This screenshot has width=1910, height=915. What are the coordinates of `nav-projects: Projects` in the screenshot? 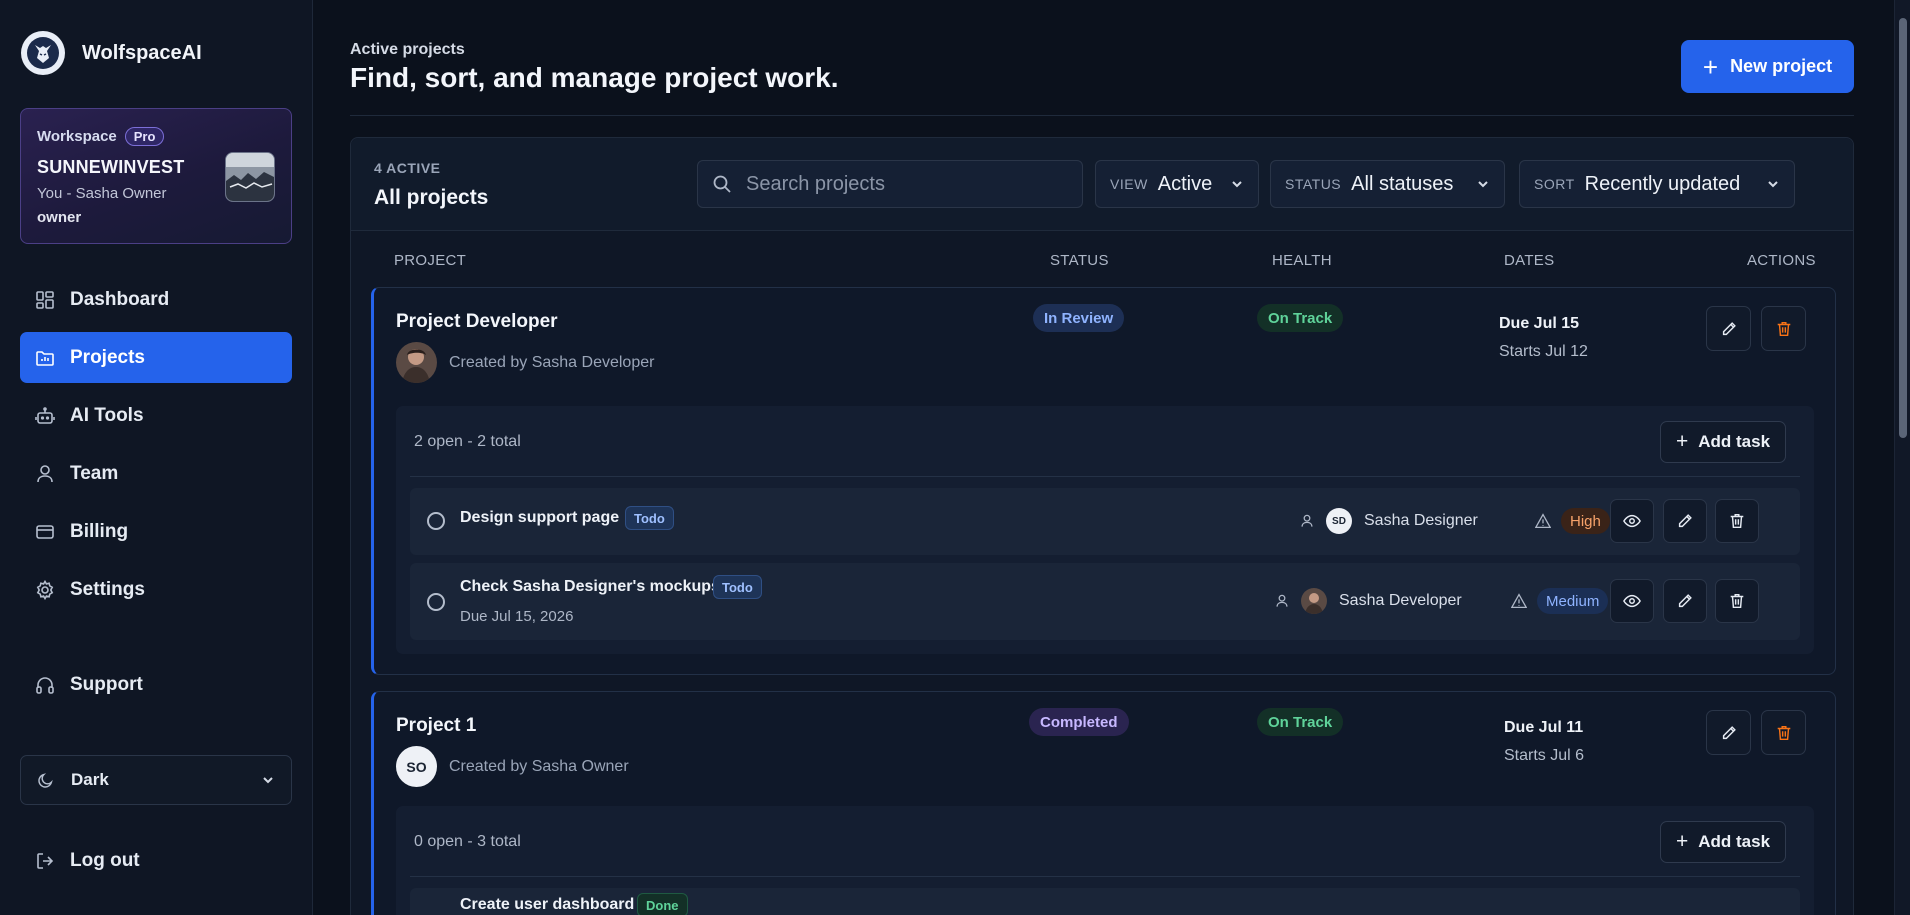 It's located at (156, 357).